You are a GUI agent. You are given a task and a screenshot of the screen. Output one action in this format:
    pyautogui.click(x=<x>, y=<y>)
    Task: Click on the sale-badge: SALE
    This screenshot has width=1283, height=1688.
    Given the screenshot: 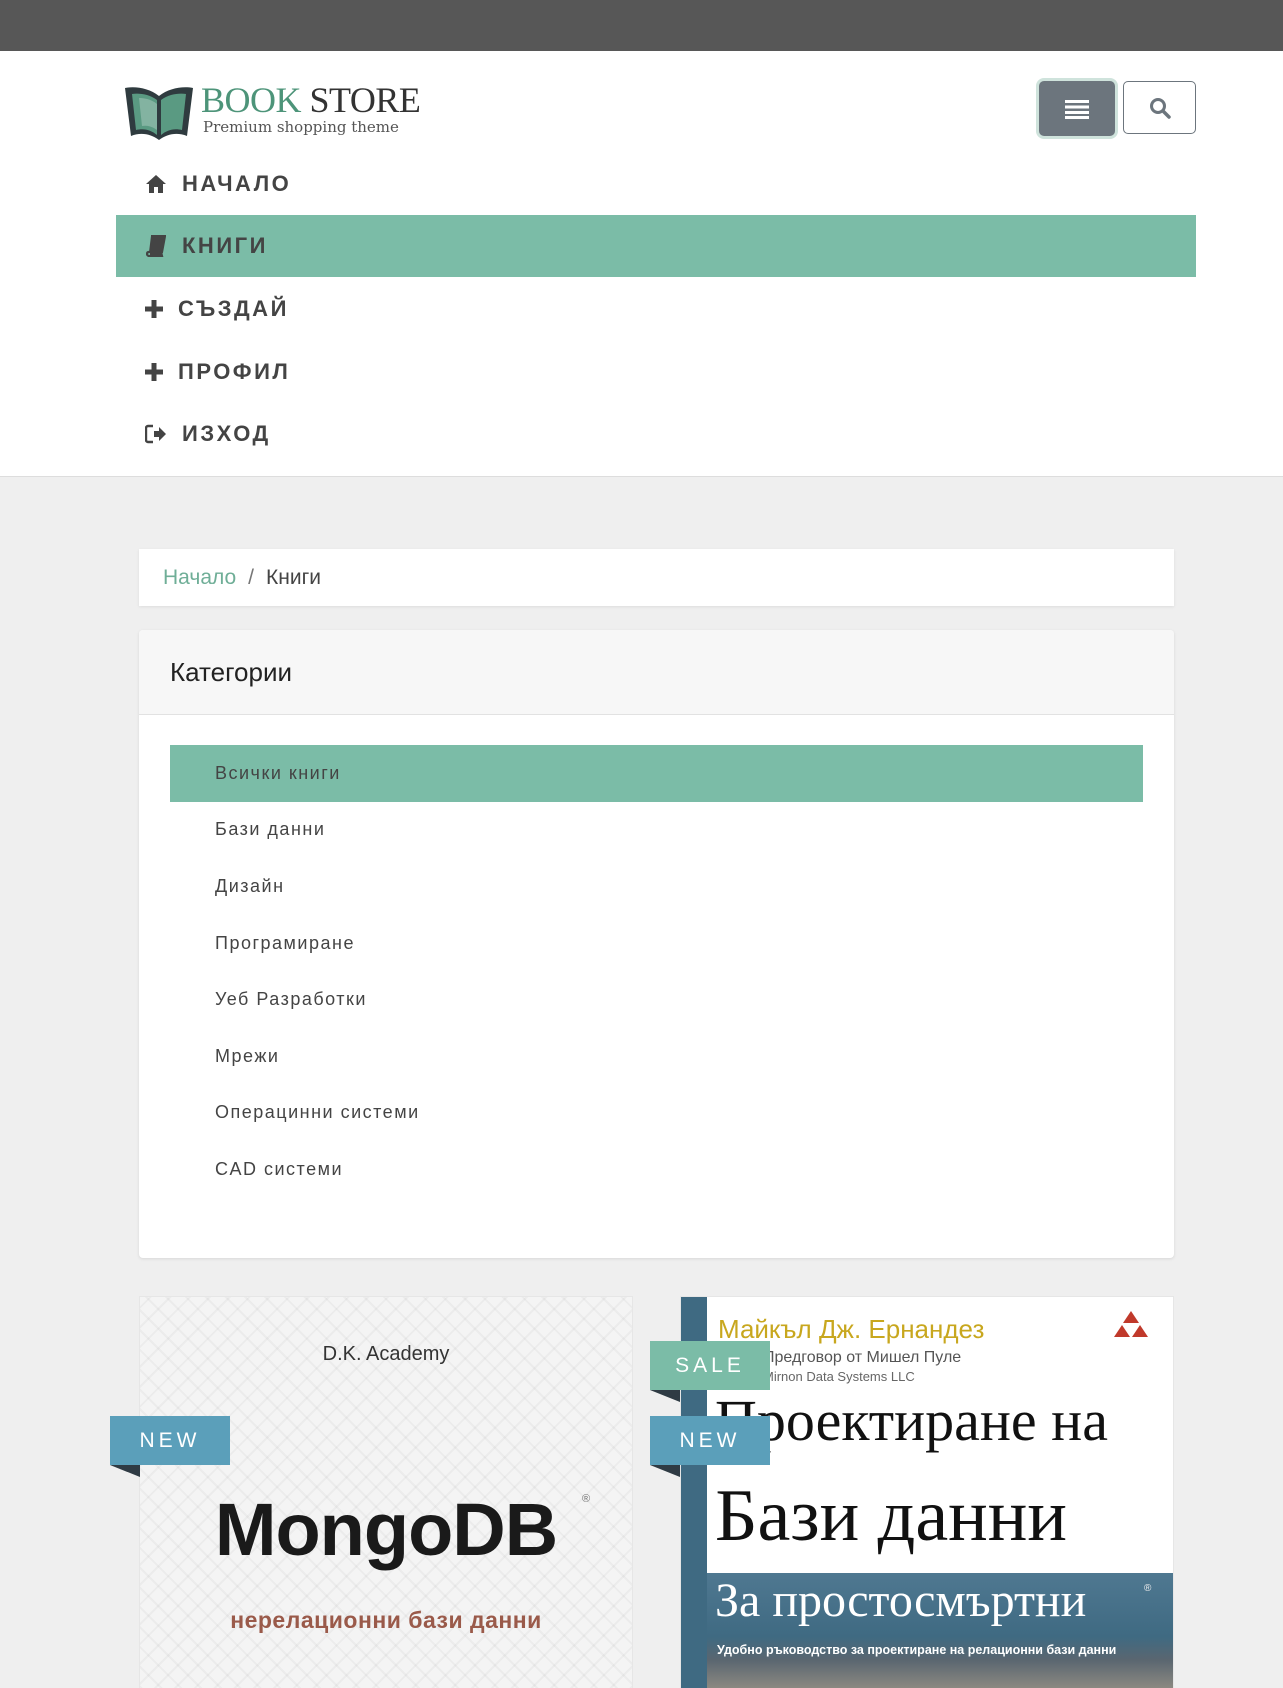 What is the action you would take?
    pyautogui.click(x=710, y=1371)
    